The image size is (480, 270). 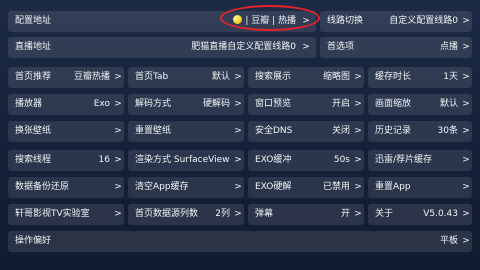 I want to click on setting-operation-preference: 操作偏好 平板 >, so click(x=240, y=241).